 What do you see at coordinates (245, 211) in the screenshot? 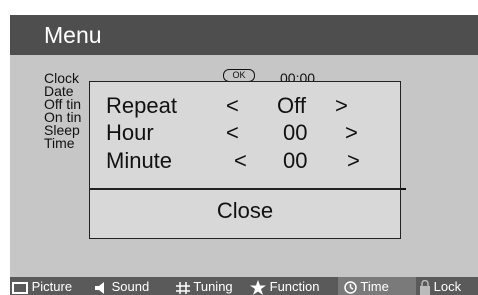
I see `close-button: Close` at bounding box center [245, 211].